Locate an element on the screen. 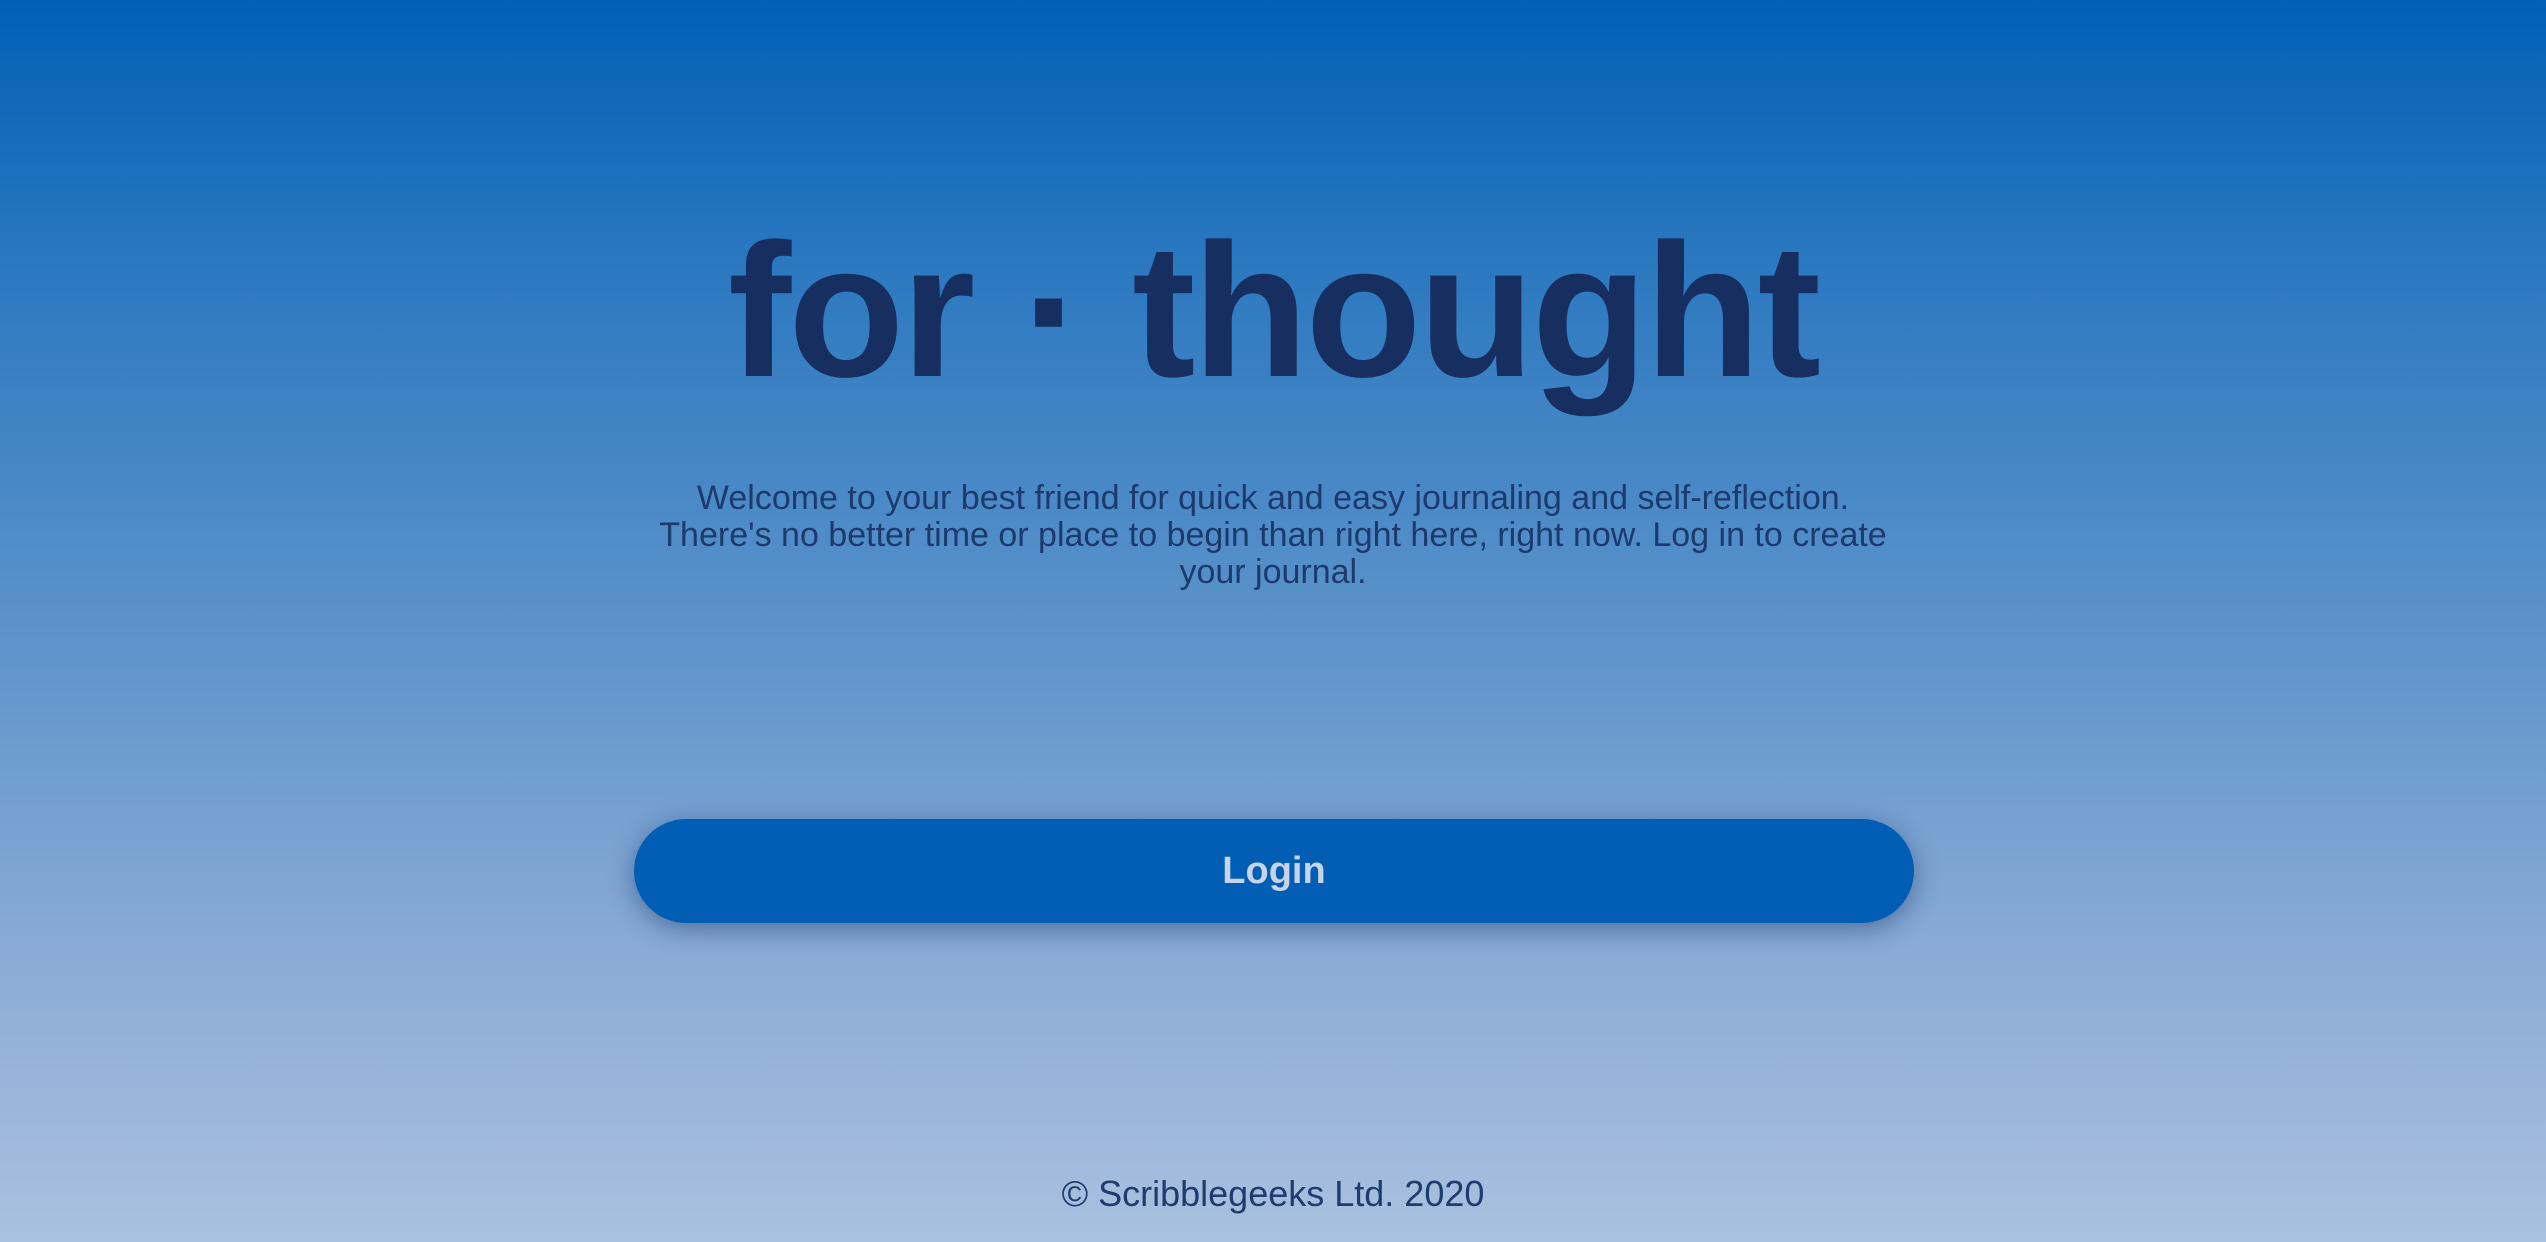 The width and height of the screenshot is (2546, 1242). footer-copyright: © Scribblegeeks Ltd. 2020 is located at coordinates (1273, 1193).